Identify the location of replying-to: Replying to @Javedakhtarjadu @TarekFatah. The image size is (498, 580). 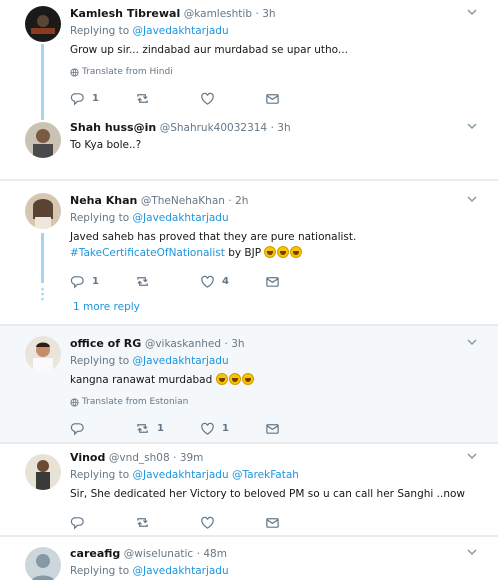
(184, 475).